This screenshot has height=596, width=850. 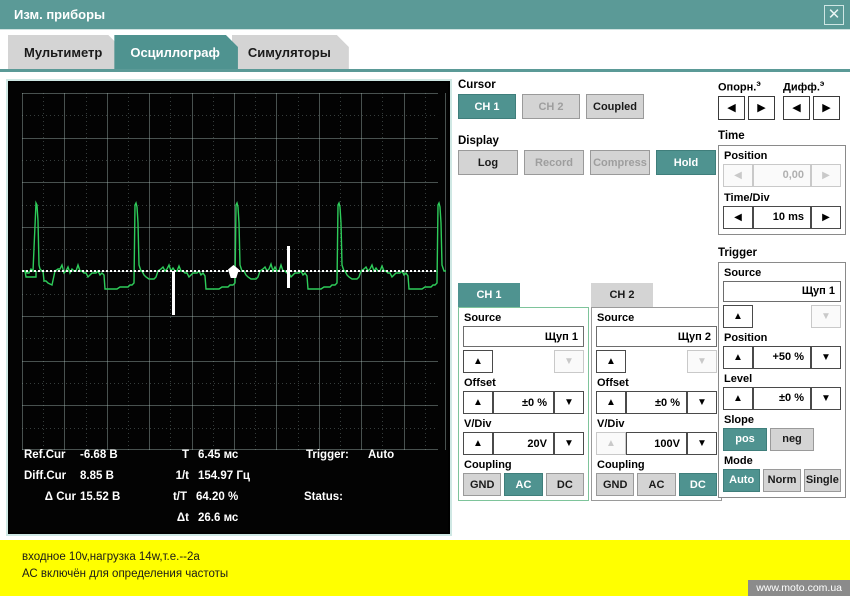 What do you see at coordinates (613, 383) in the screenshot?
I see `ch2-offset-label: Offset` at bounding box center [613, 383].